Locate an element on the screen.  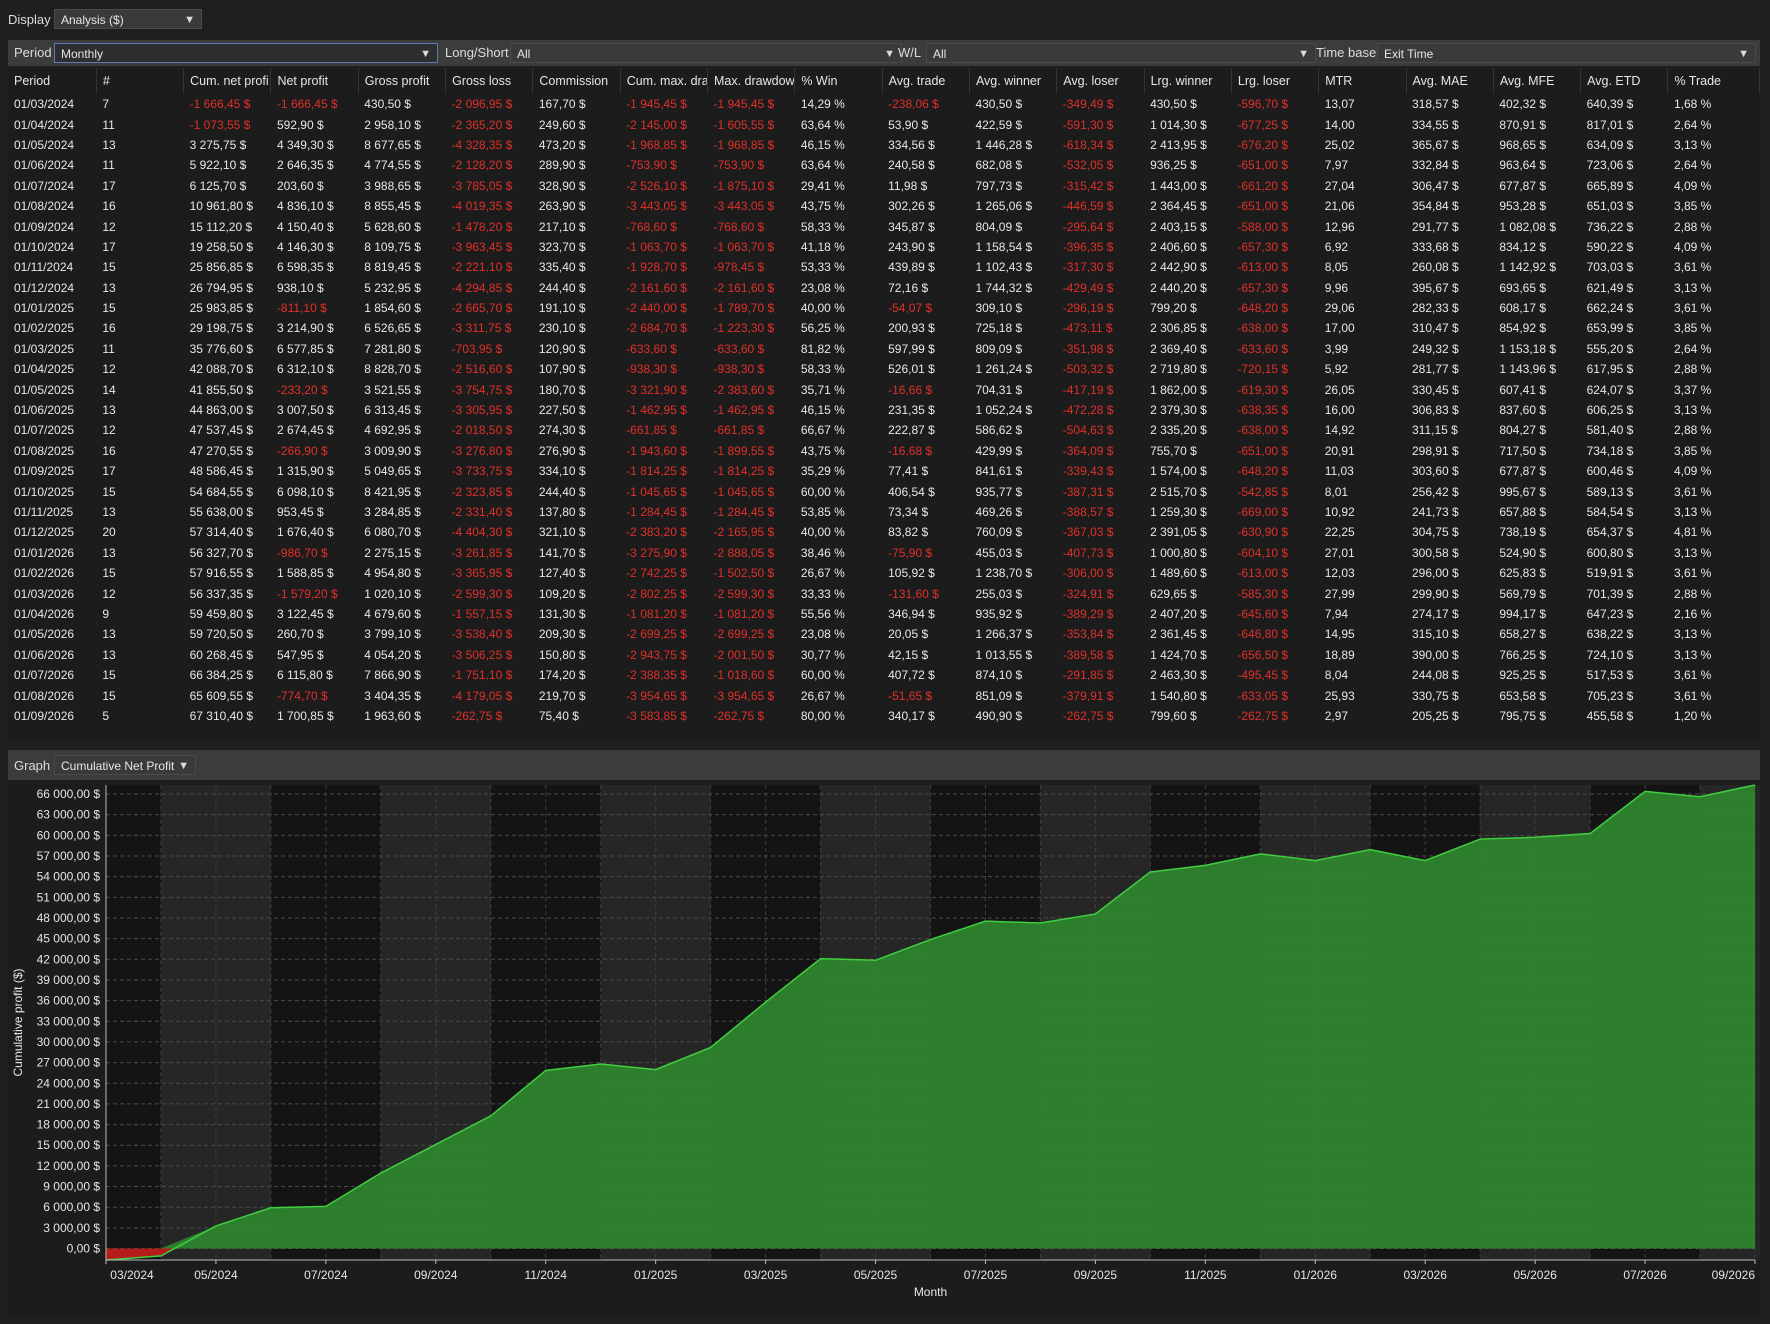
table-cell: 256,42 $ is located at coordinates (1435, 491).